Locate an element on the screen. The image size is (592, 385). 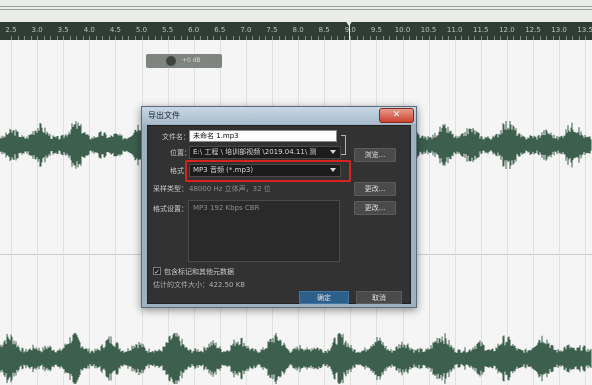
ruler-tick-label: 3.5 is located at coordinates (63, 30).